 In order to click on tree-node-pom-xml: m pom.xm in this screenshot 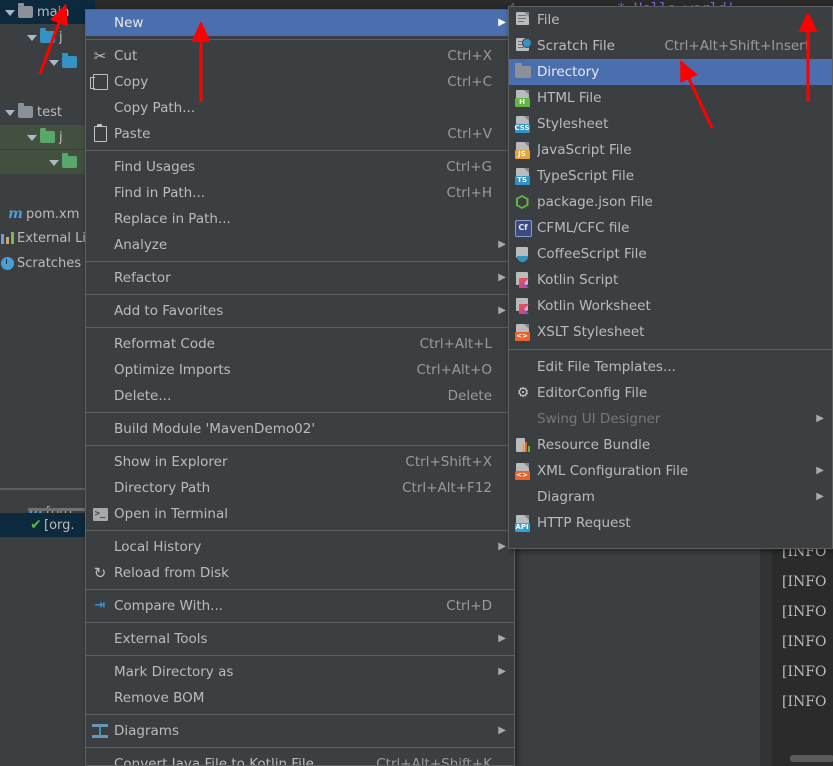, I will do `click(47, 214)`.